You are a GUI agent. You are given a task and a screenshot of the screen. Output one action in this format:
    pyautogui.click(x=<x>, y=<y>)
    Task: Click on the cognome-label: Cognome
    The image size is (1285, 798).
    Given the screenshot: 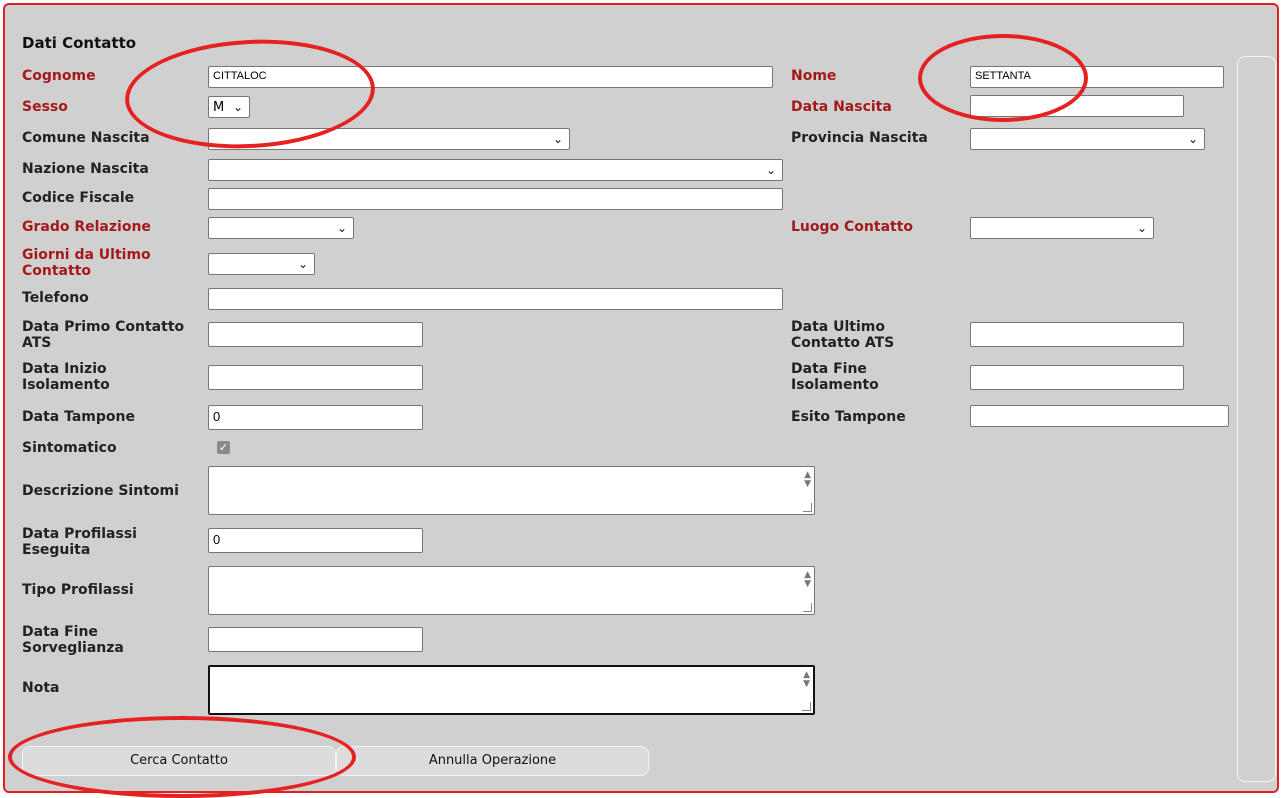 What is the action you would take?
    pyautogui.click(x=59, y=76)
    